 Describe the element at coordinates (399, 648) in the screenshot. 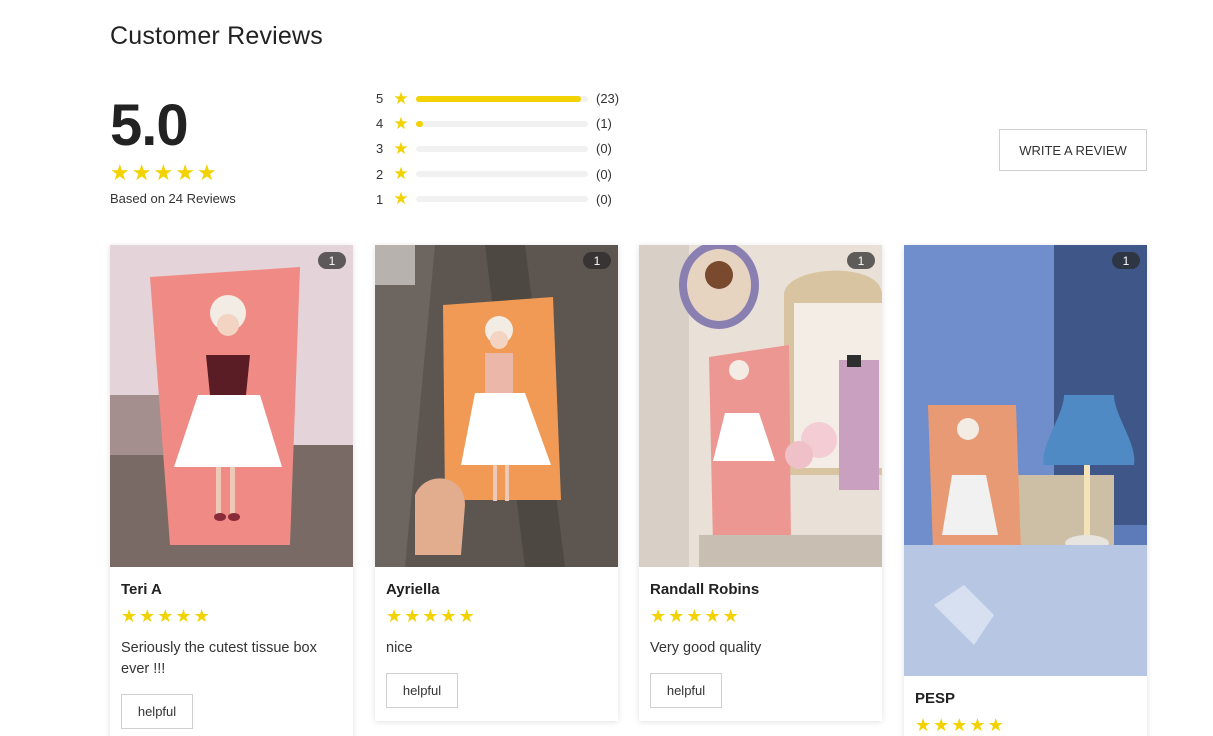

I see `review-text: nice` at that location.